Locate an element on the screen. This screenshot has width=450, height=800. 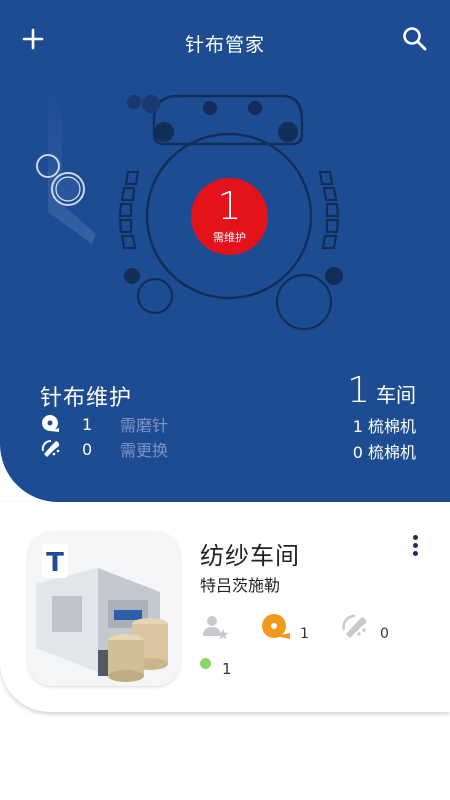
grind-label: 需磨针 is located at coordinates (144, 425).